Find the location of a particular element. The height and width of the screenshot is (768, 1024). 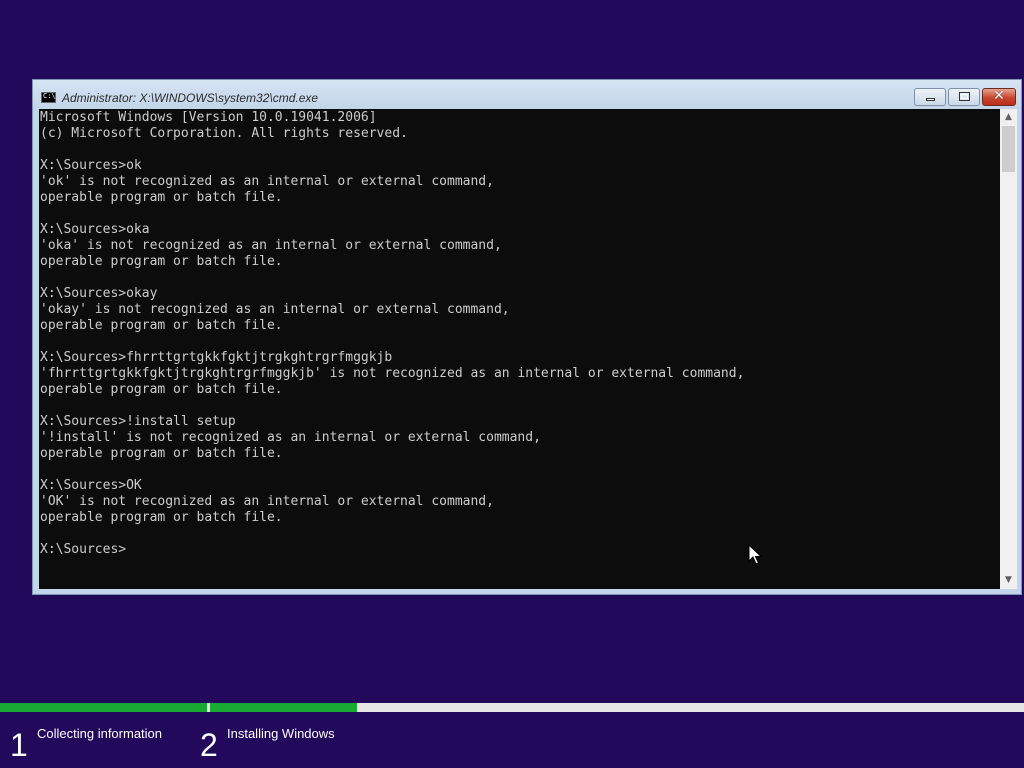

step-1-number: 1 is located at coordinates (19, 745).